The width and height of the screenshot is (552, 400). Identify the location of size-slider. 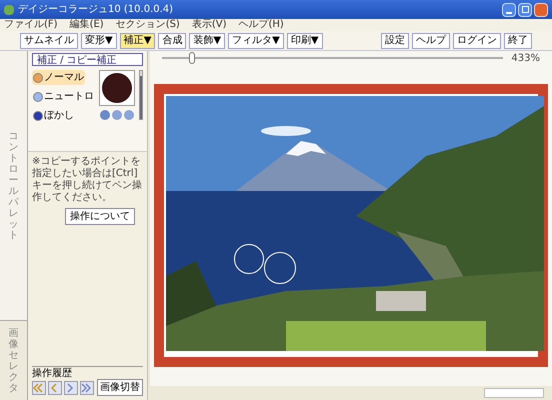
(141, 95).